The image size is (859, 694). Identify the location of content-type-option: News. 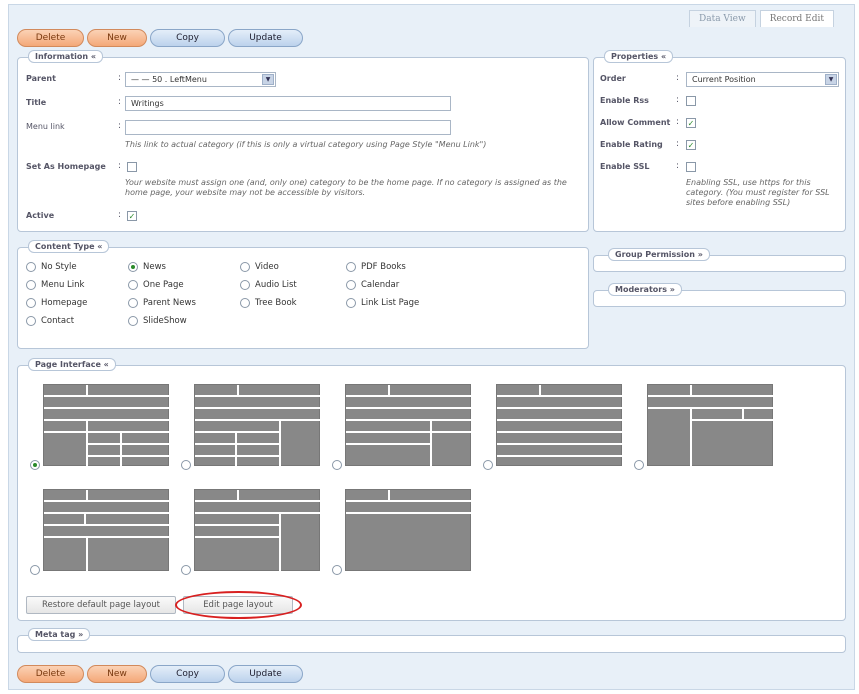
(147, 267).